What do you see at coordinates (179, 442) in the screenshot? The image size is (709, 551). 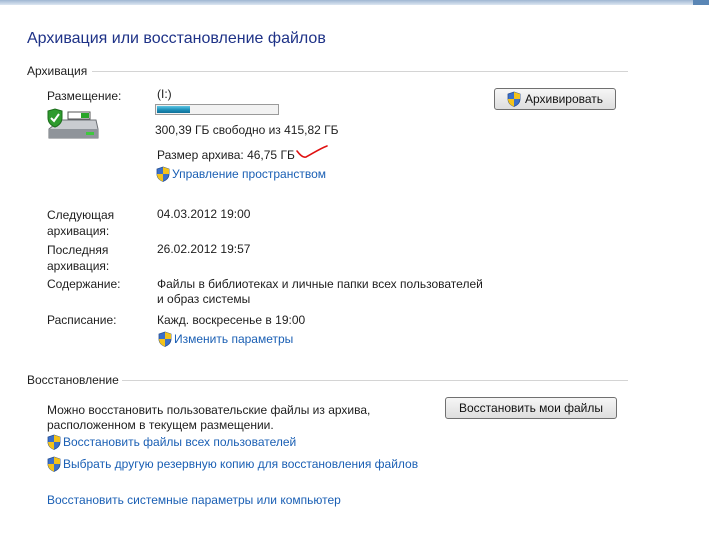 I see `restore-all-users-link-text: Восстановить файлы всех пользователей` at bounding box center [179, 442].